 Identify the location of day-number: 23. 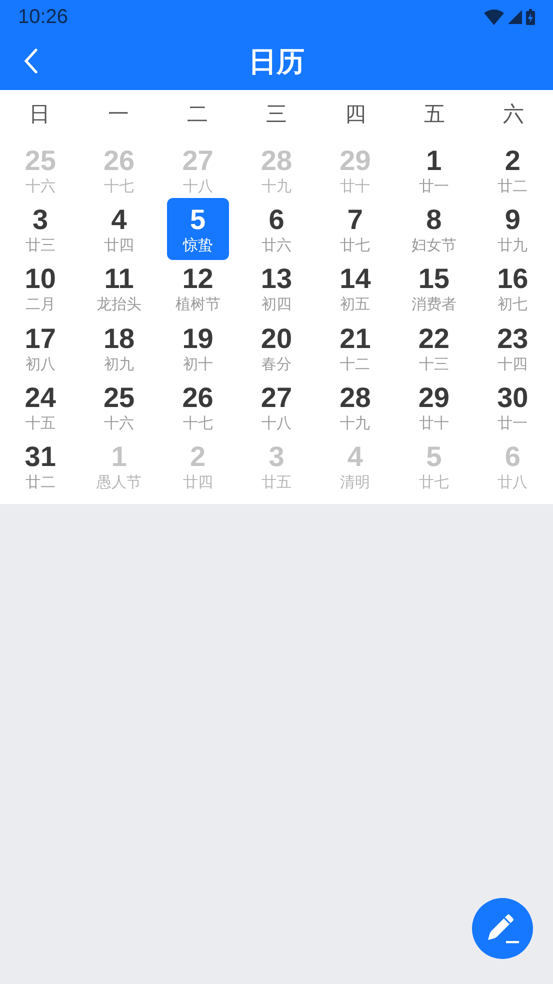
(512, 338).